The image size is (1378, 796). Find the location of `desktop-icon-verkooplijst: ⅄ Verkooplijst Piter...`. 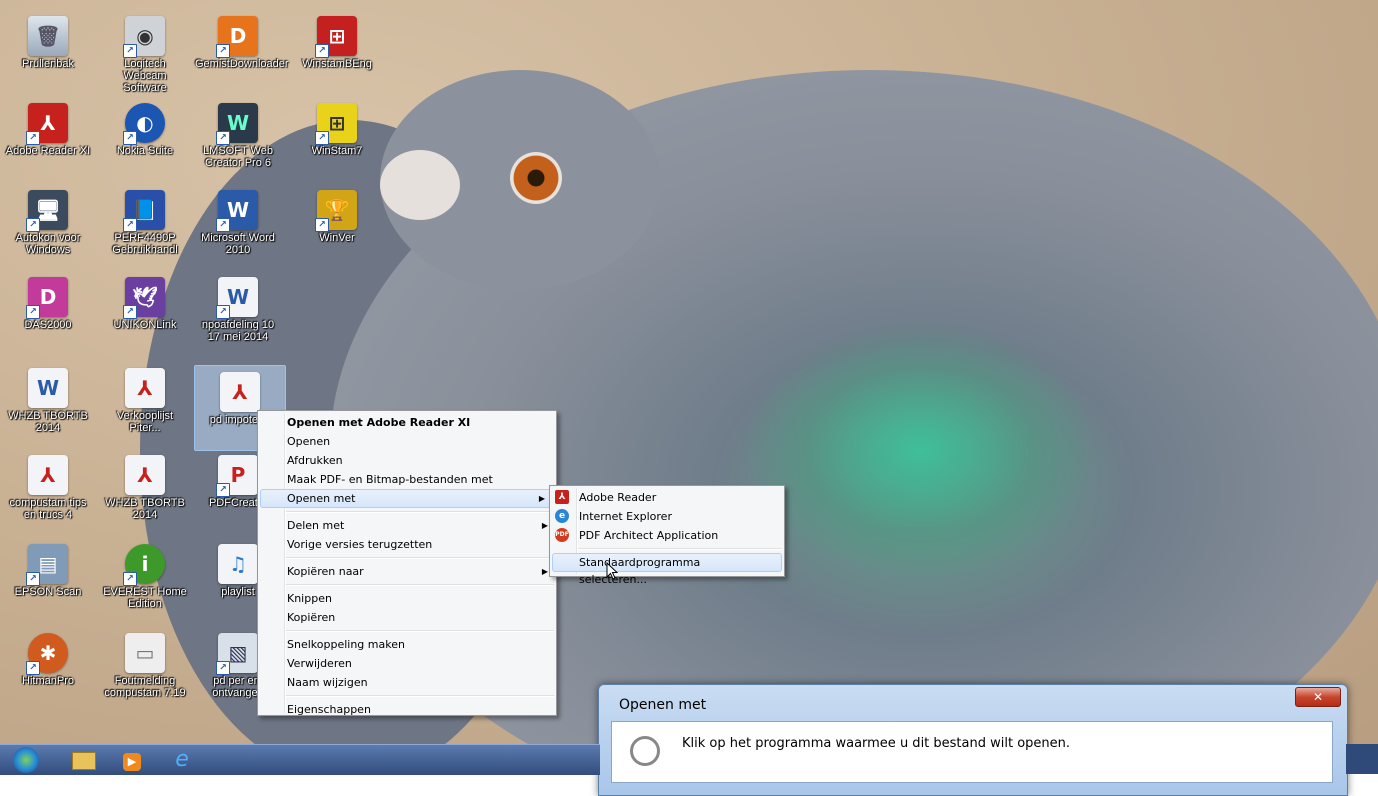

desktop-icon-verkooplijst: ⅄ Verkooplijst Piter... is located at coordinates (145, 404).